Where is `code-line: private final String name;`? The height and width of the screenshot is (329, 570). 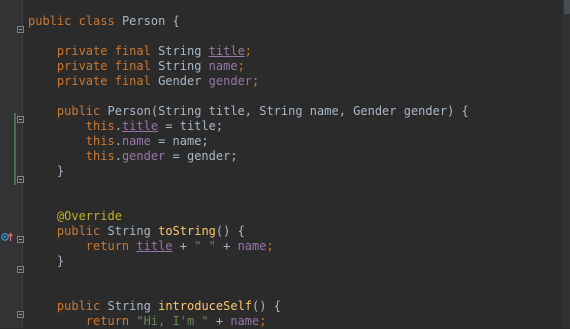 code-line: private final String name; is located at coordinates (150, 66).